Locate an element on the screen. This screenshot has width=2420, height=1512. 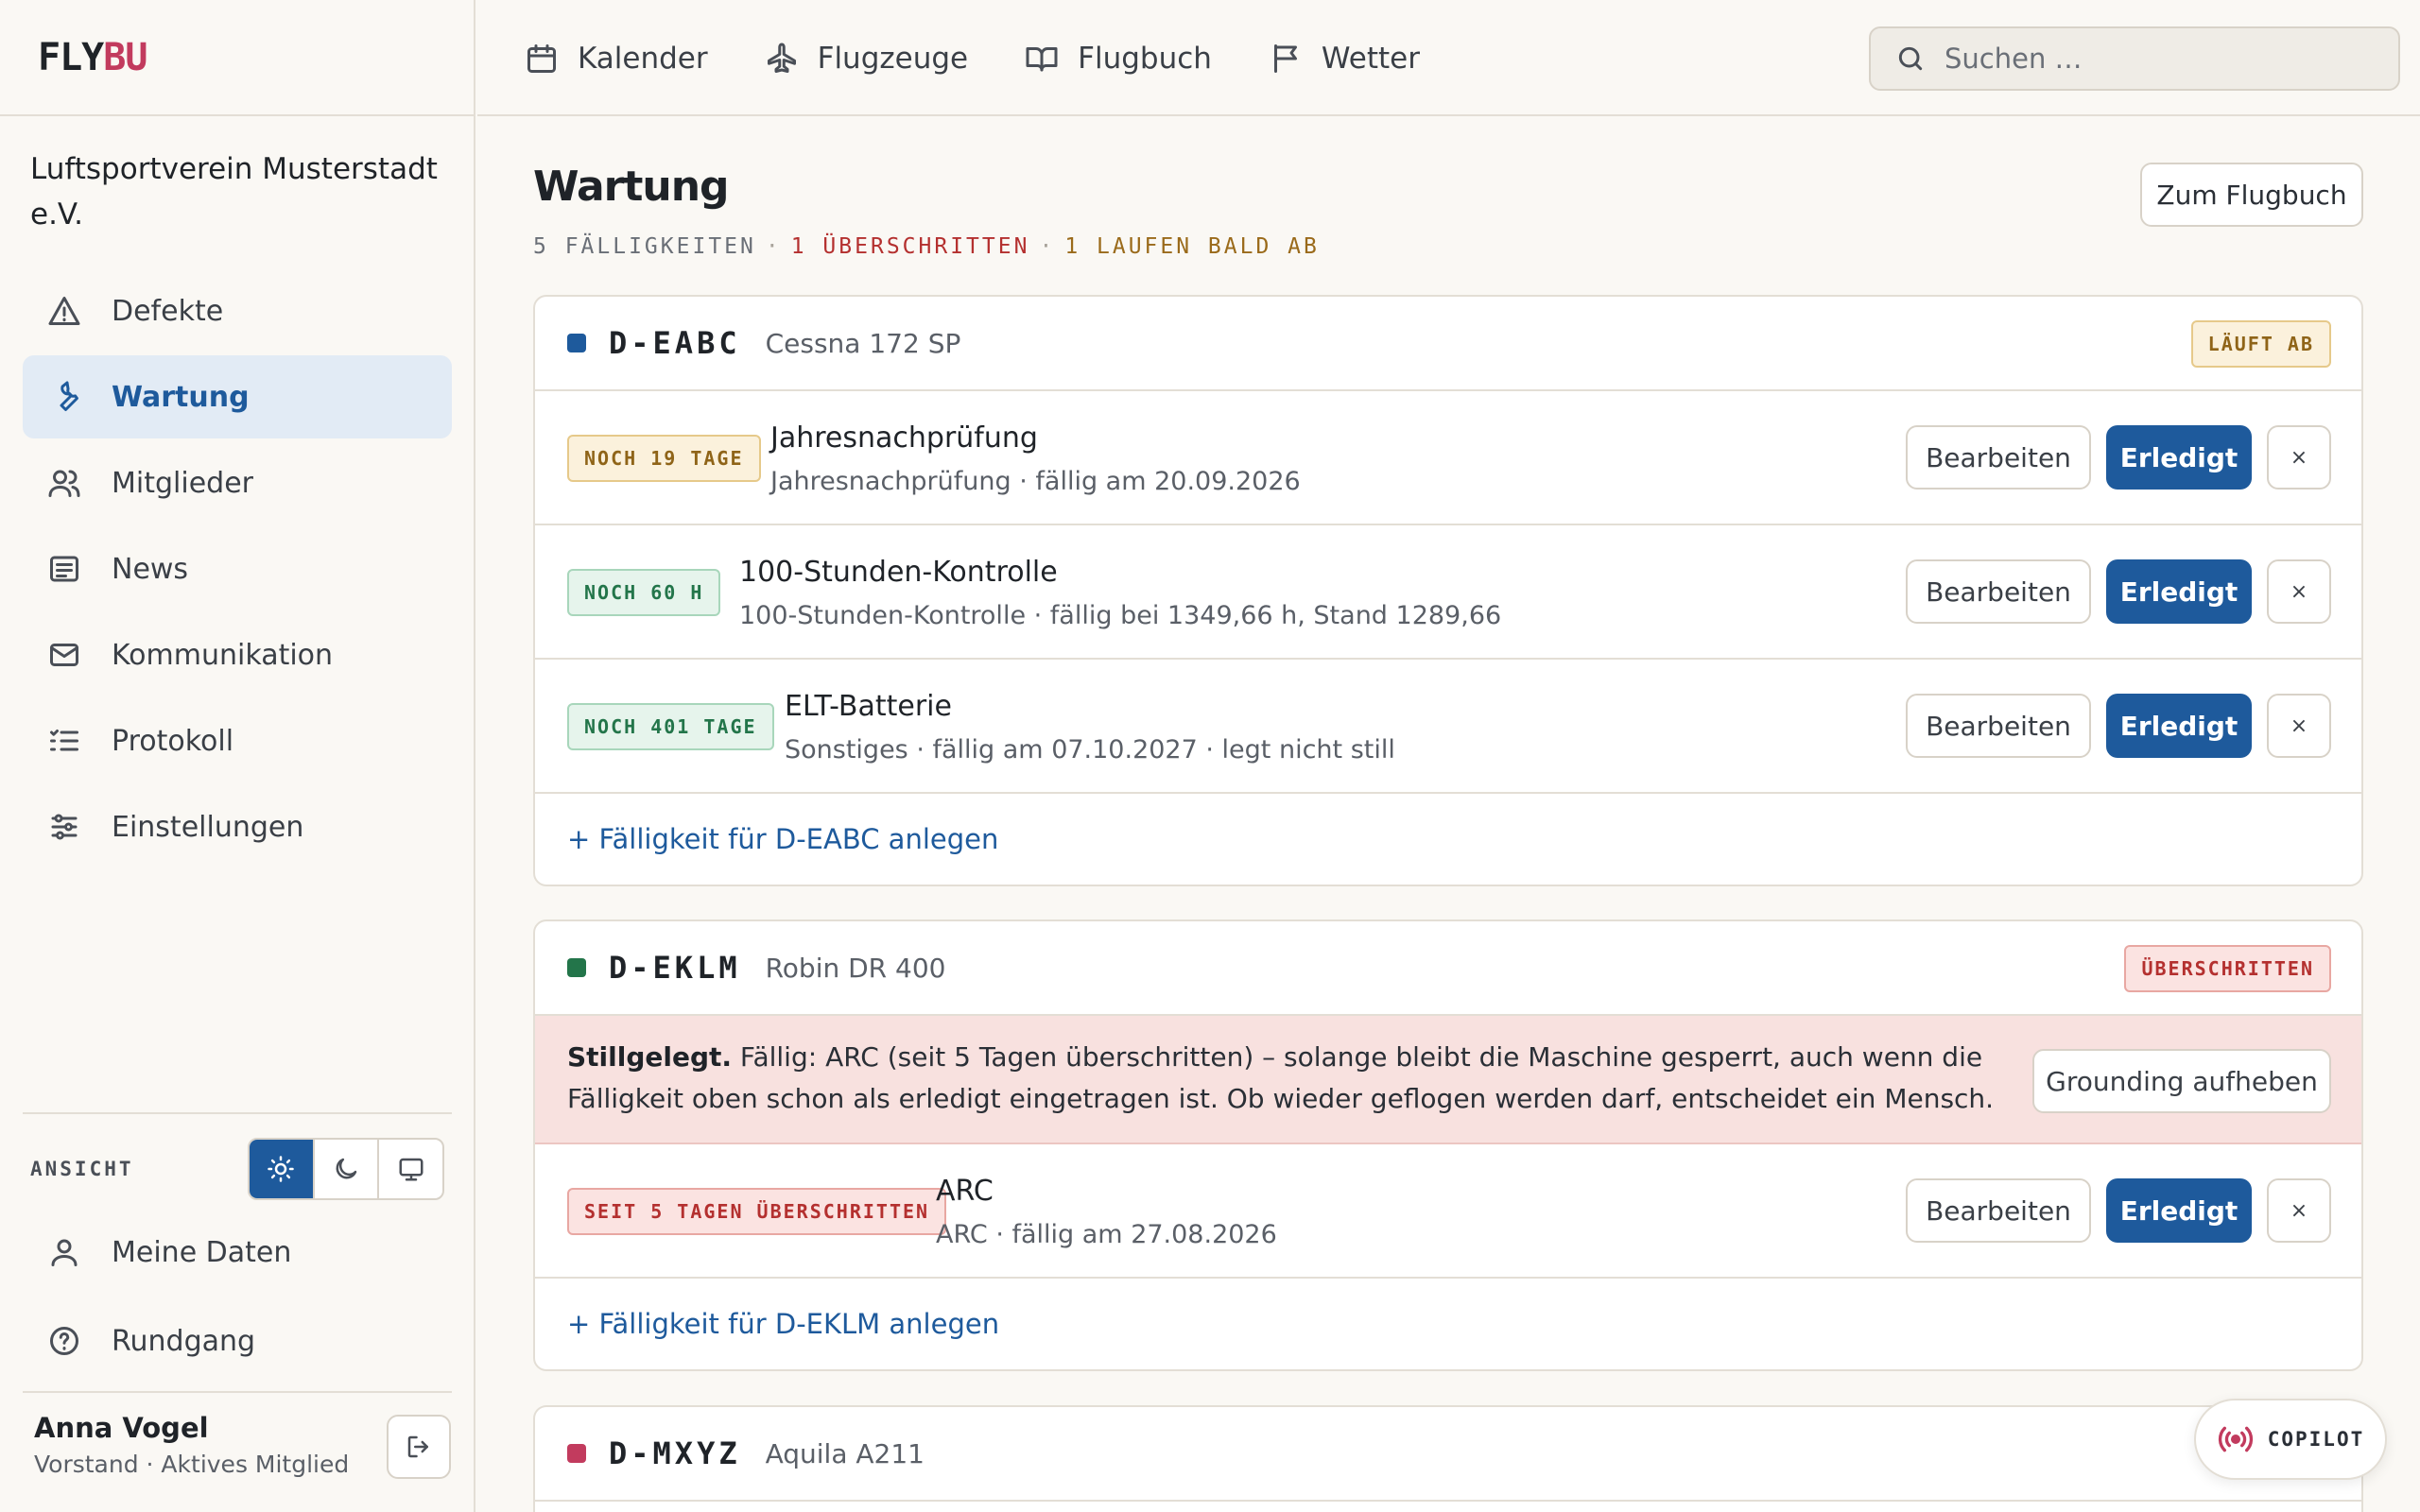
summary-count: 5 FÄLLIGKEITEN is located at coordinates (644, 246).